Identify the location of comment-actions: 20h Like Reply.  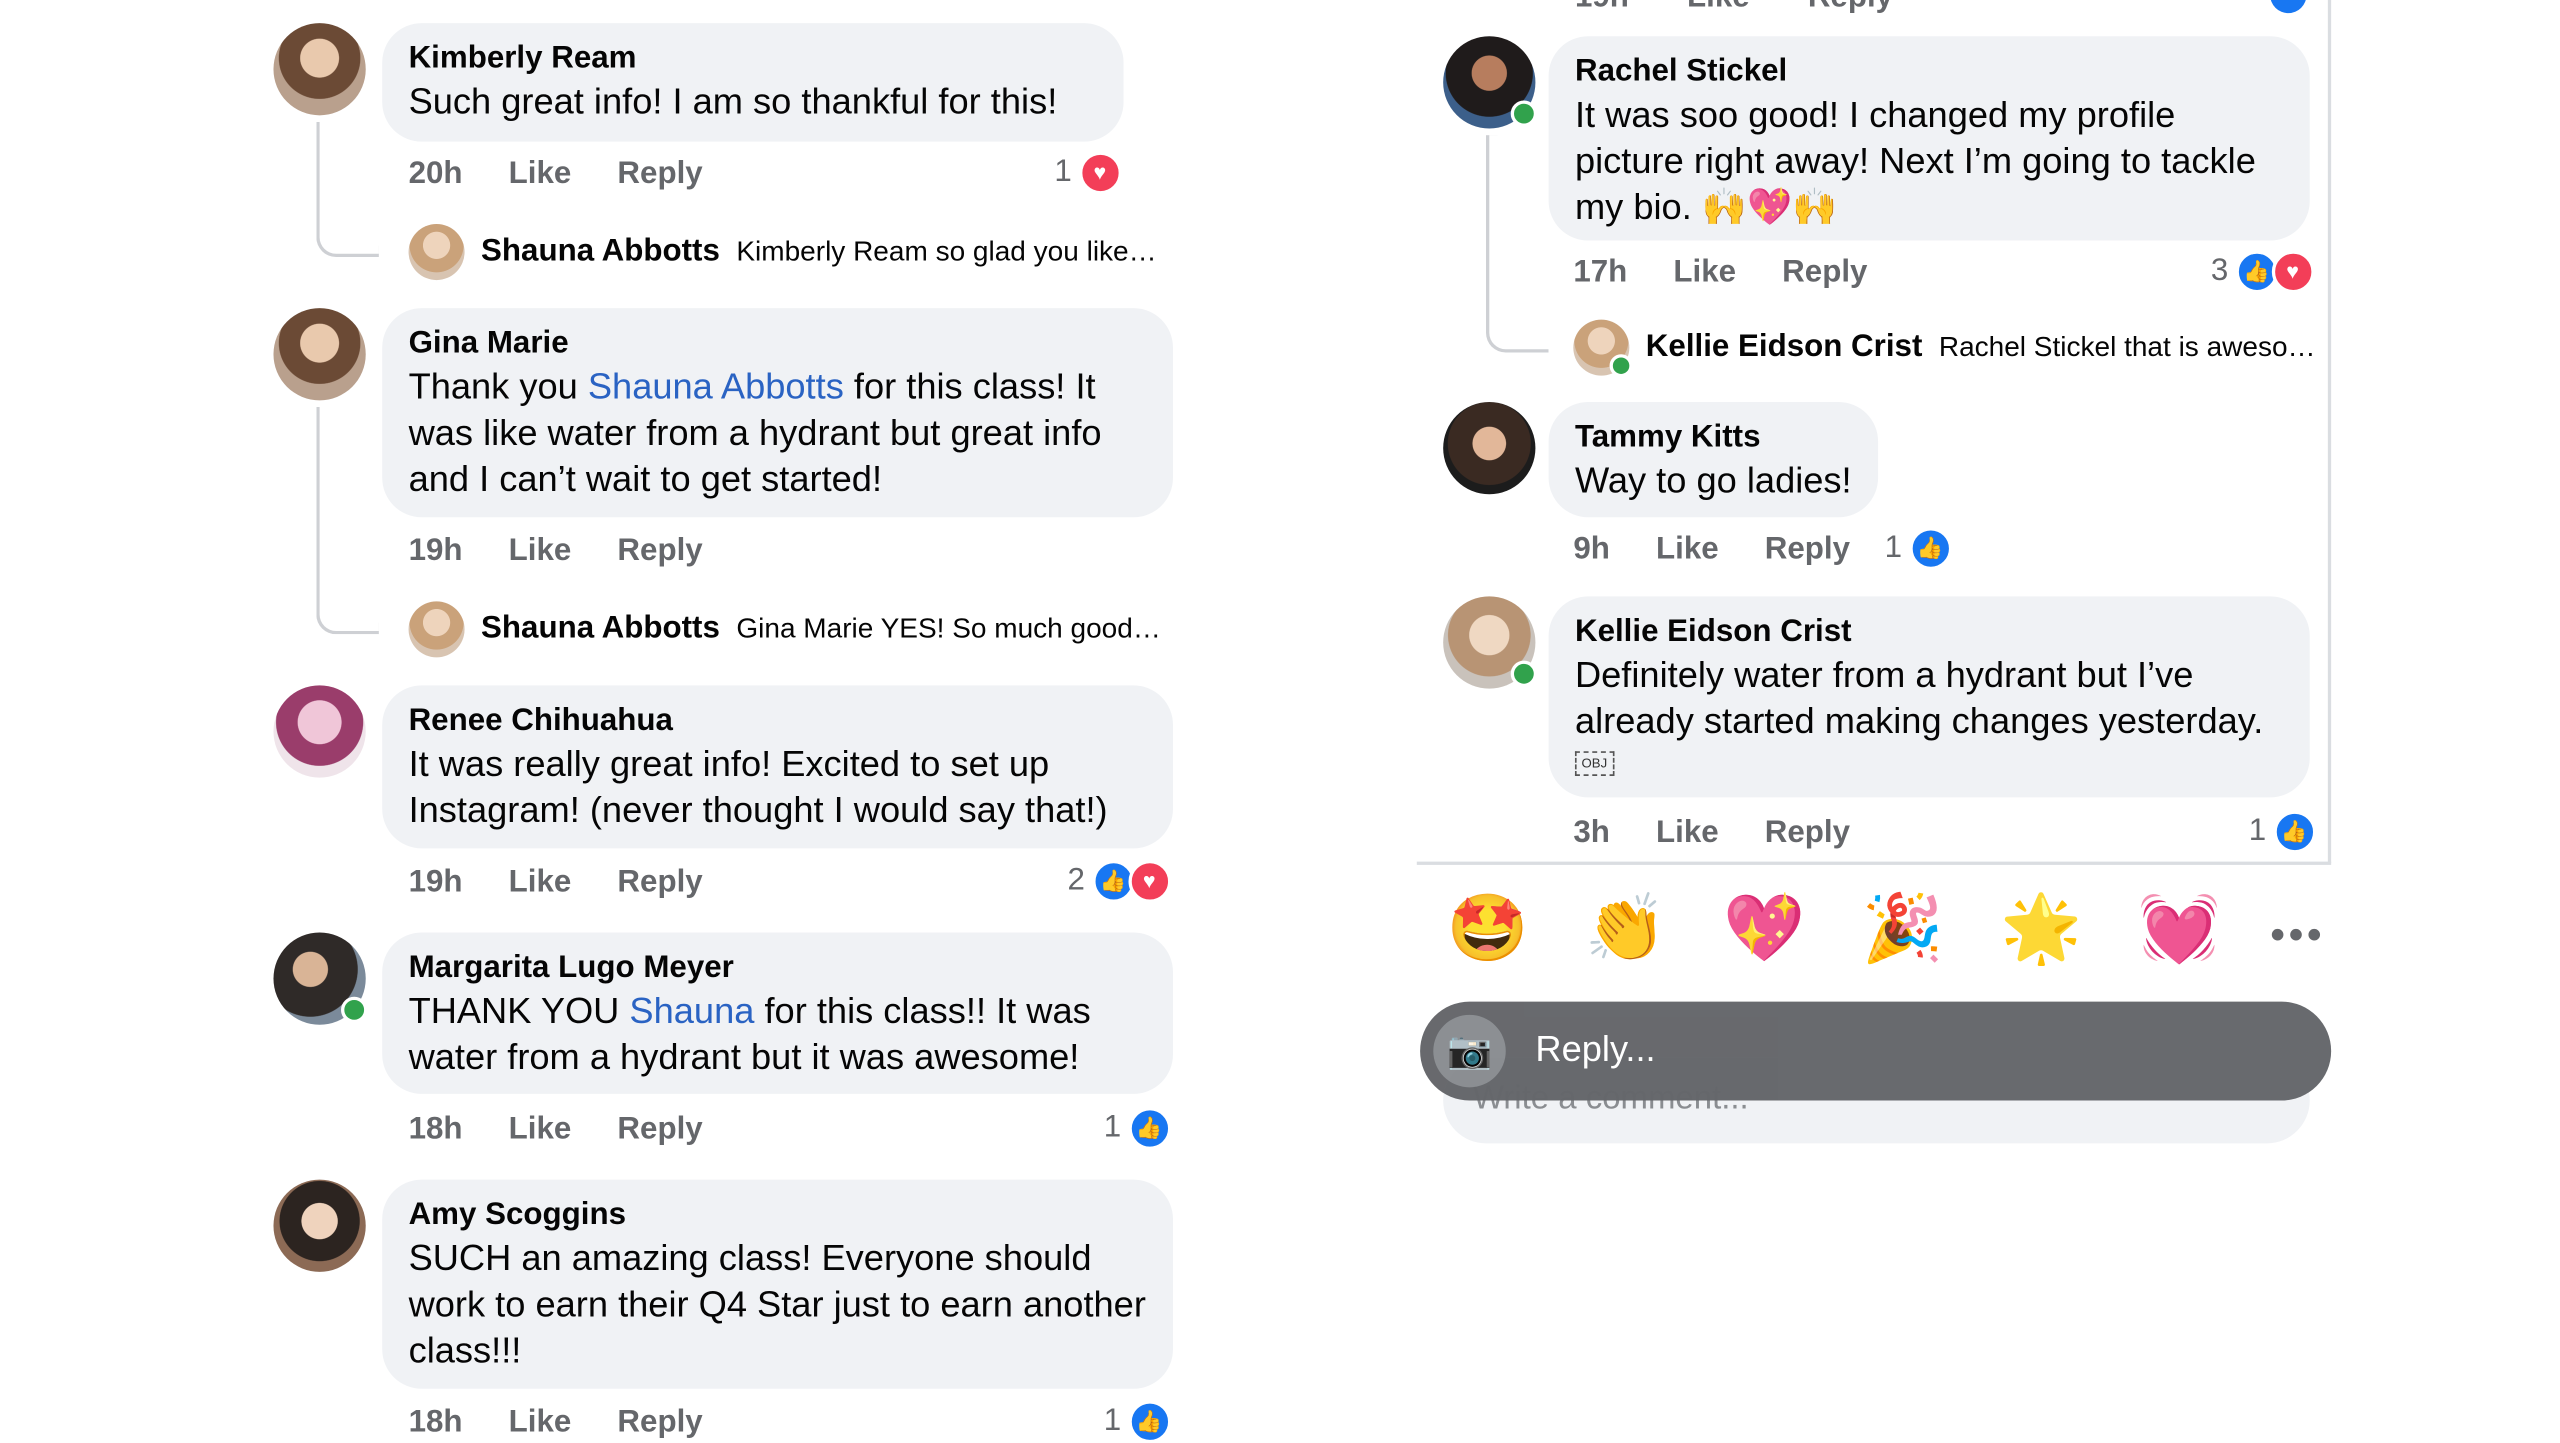
(556, 175).